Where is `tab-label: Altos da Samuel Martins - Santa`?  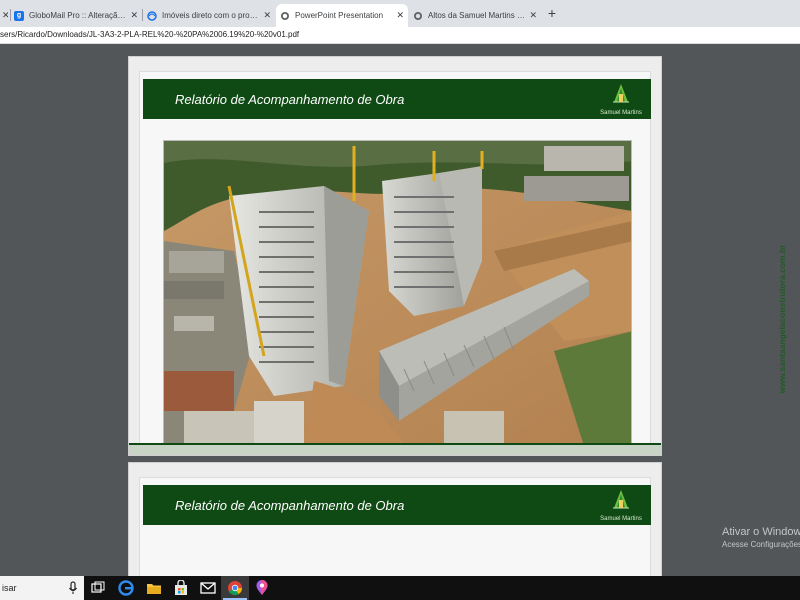
tab-label: Altos da Samuel Martins - Santa is located at coordinates (476, 15).